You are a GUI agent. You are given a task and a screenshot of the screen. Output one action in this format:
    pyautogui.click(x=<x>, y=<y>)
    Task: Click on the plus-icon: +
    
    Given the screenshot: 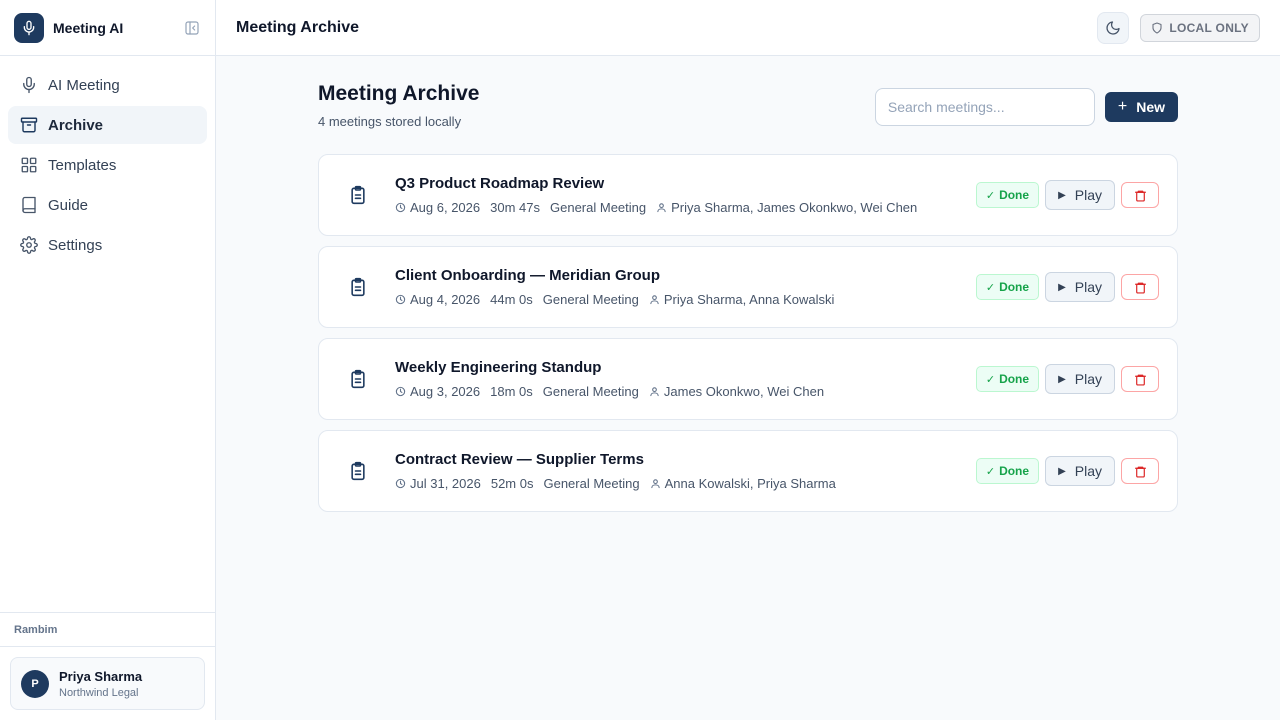 What is the action you would take?
    pyautogui.click(x=1122, y=106)
    